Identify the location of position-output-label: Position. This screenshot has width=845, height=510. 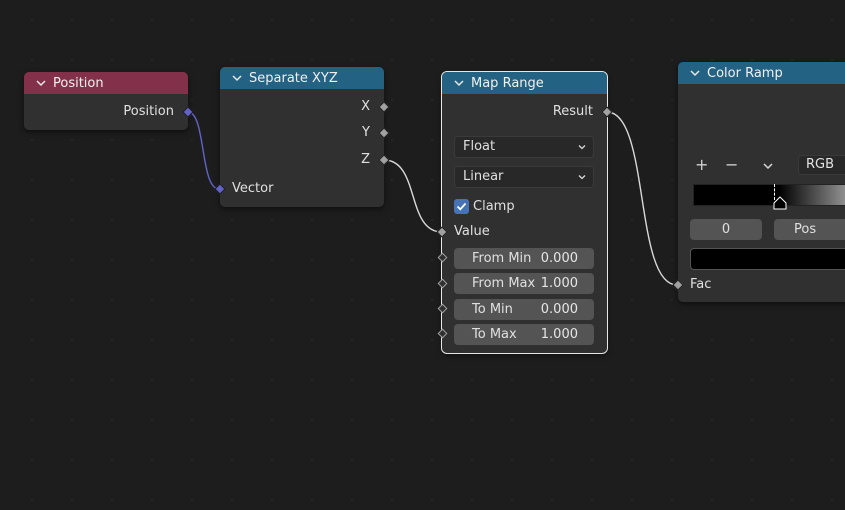
(148, 111).